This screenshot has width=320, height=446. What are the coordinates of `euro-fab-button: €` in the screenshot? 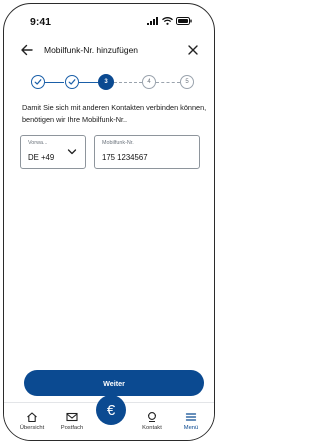 It's located at (111, 410).